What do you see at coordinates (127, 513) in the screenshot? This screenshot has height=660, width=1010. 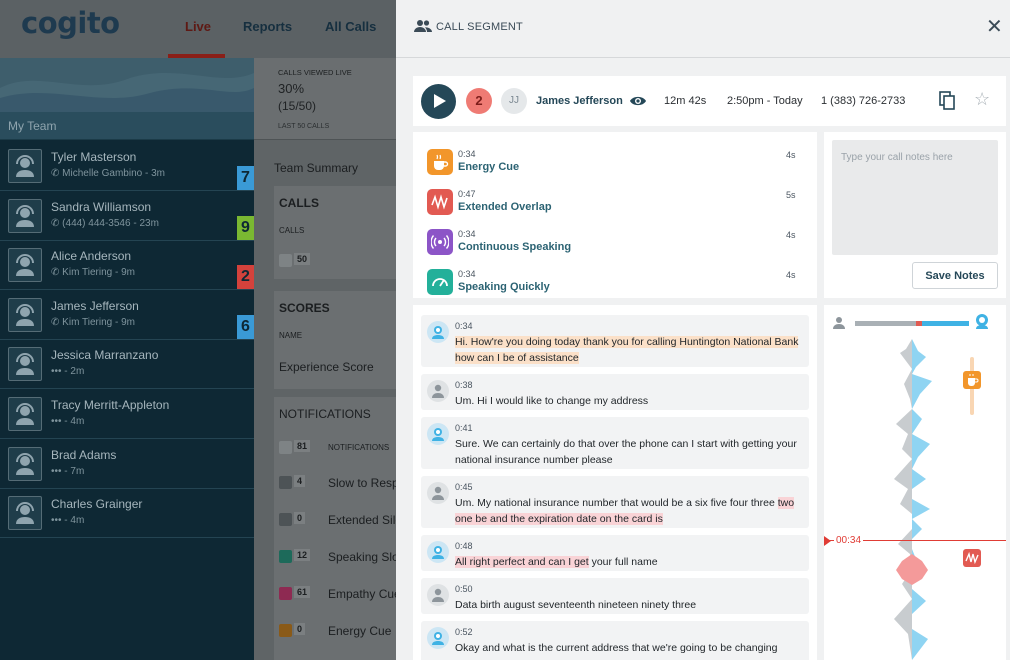 I see `agent-row: Charles Grainger dots-icon••• - 4m` at bounding box center [127, 513].